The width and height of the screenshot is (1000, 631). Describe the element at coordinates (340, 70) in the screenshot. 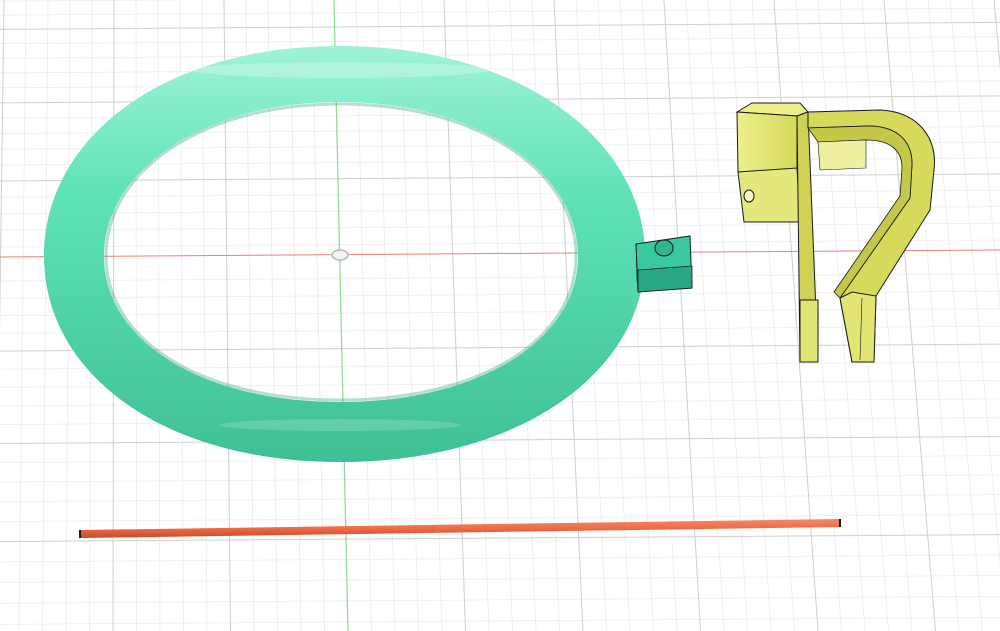

I see `ring-top-highlight` at that location.